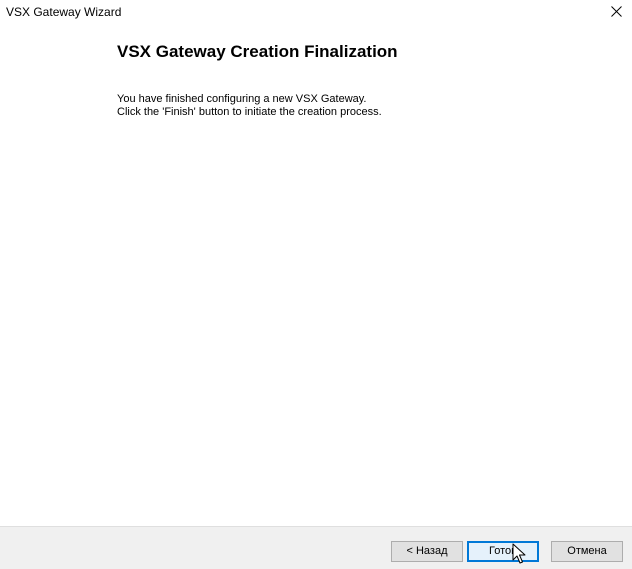 This screenshot has width=632, height=569. What do you see at coordinates (587, 551) in the screenshot?
I see `cancel-button: Отмена` at bounding box center [587, 551].